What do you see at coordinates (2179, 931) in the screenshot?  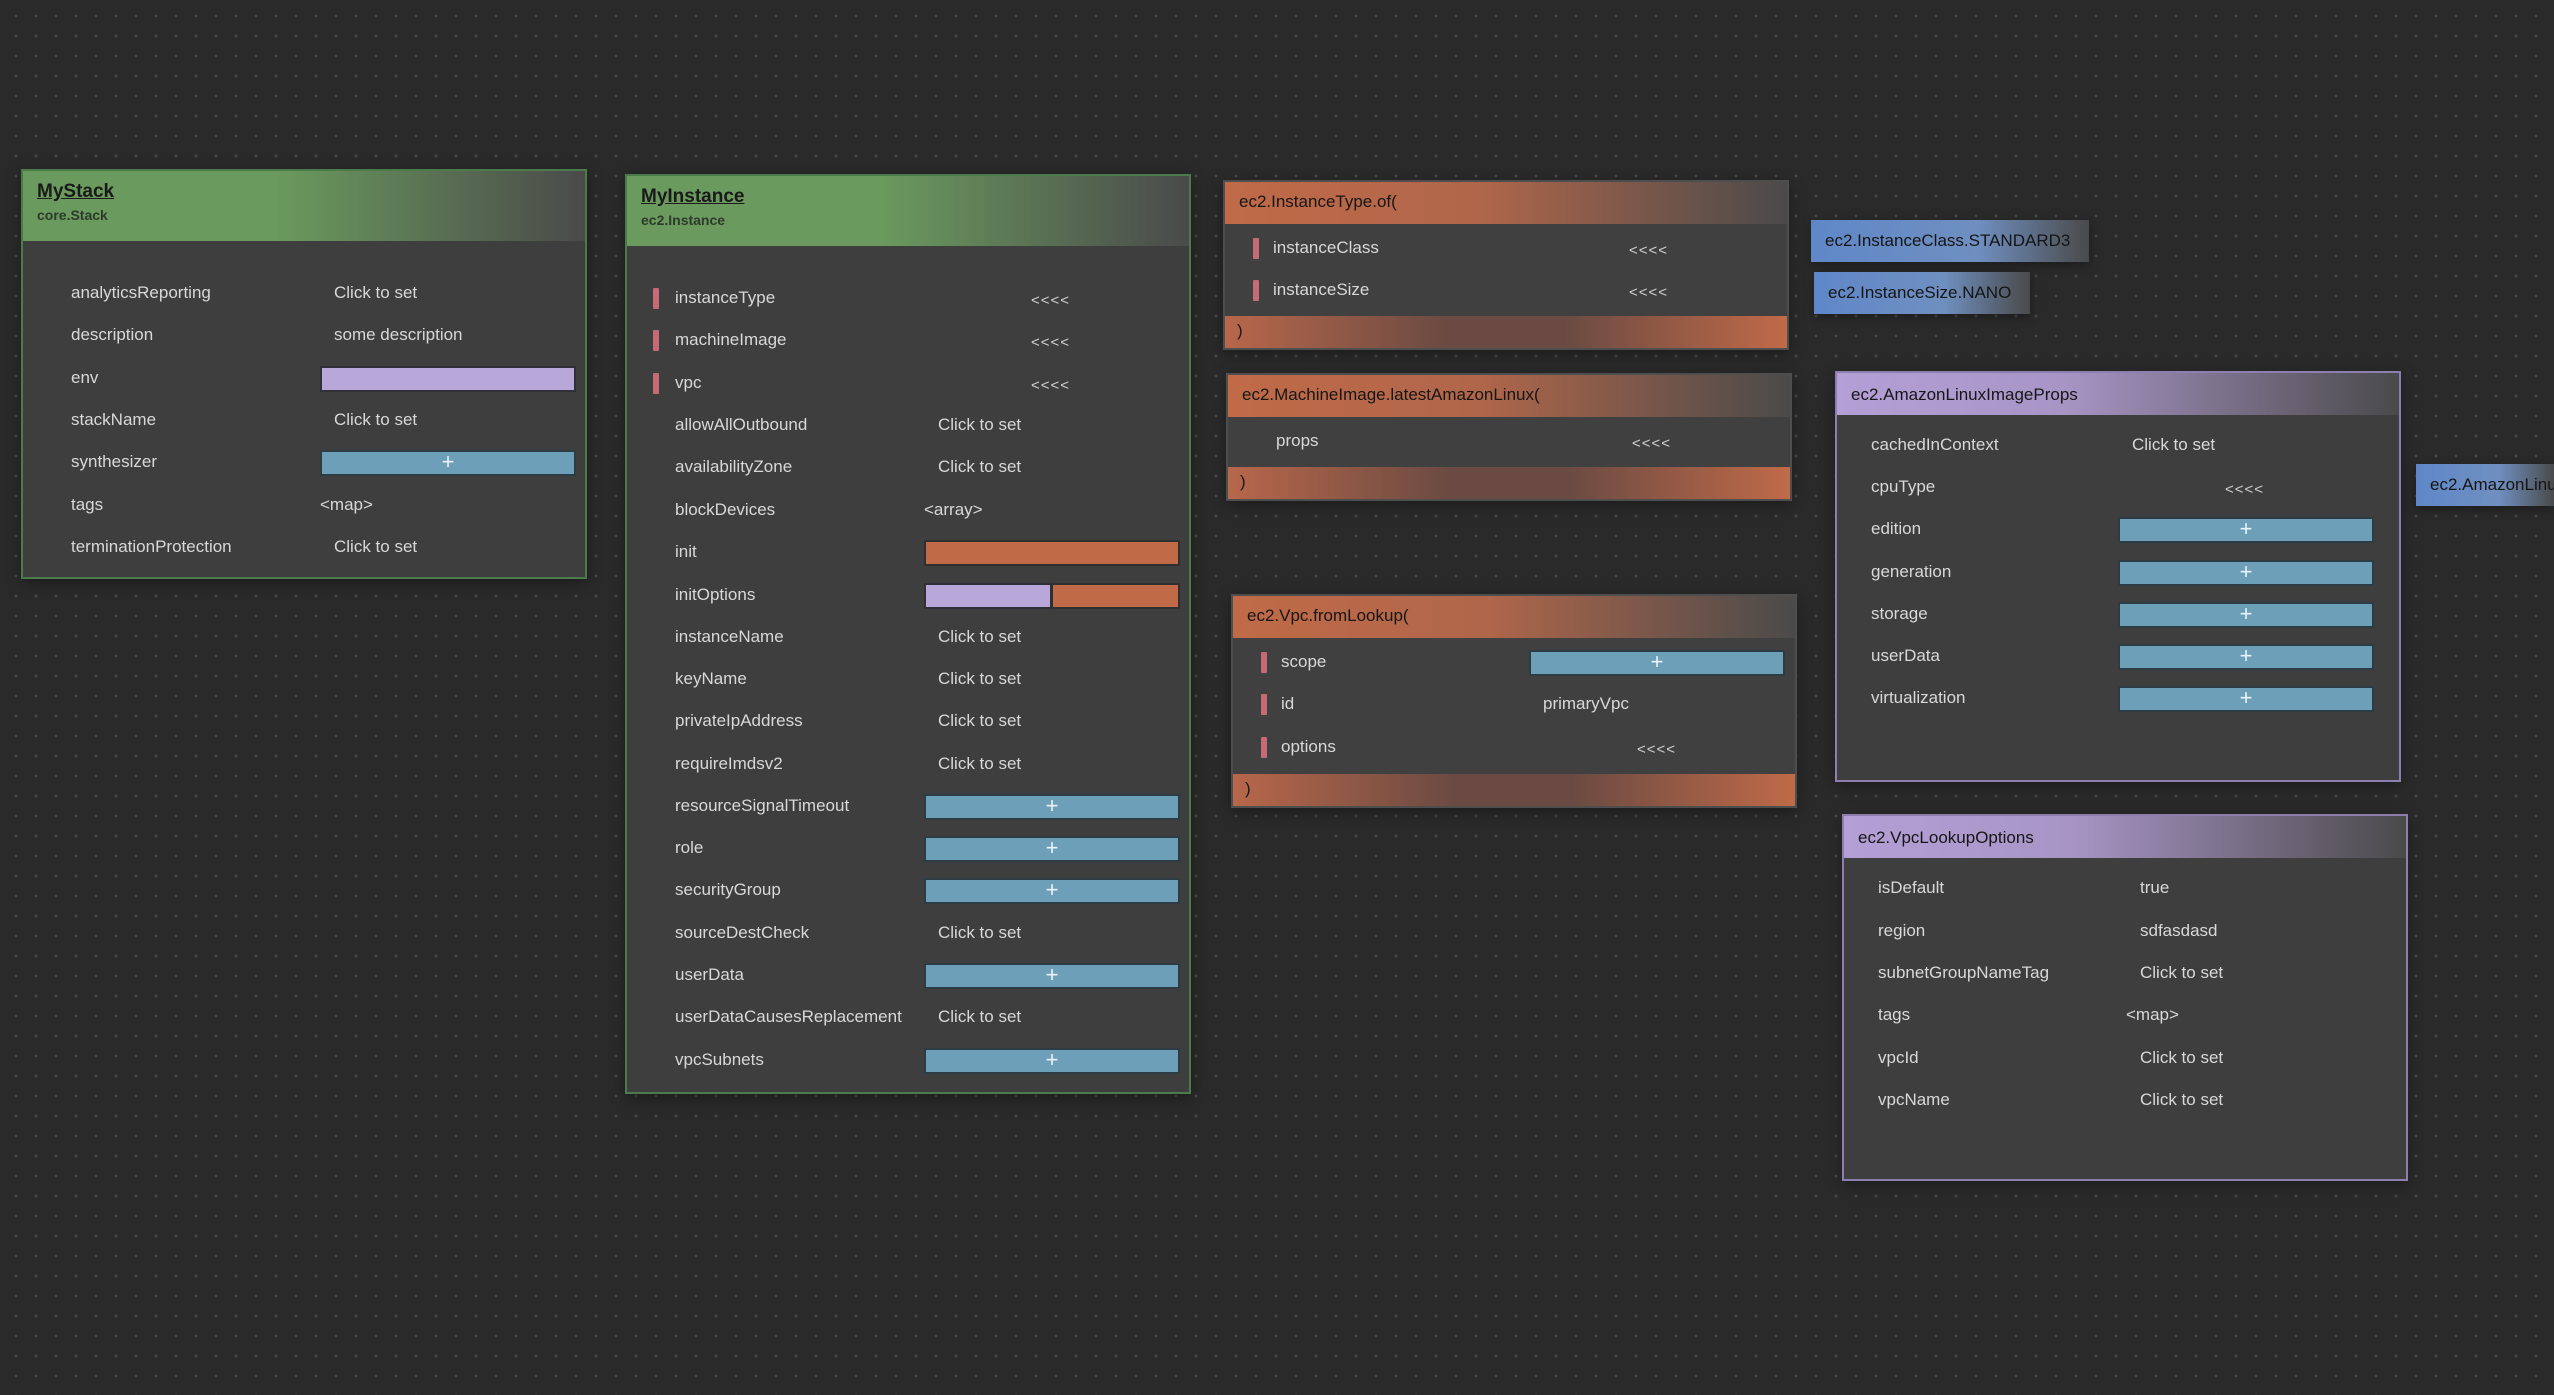 I see `text-value: sdfasdasd` at bounding box center [2179, 931].